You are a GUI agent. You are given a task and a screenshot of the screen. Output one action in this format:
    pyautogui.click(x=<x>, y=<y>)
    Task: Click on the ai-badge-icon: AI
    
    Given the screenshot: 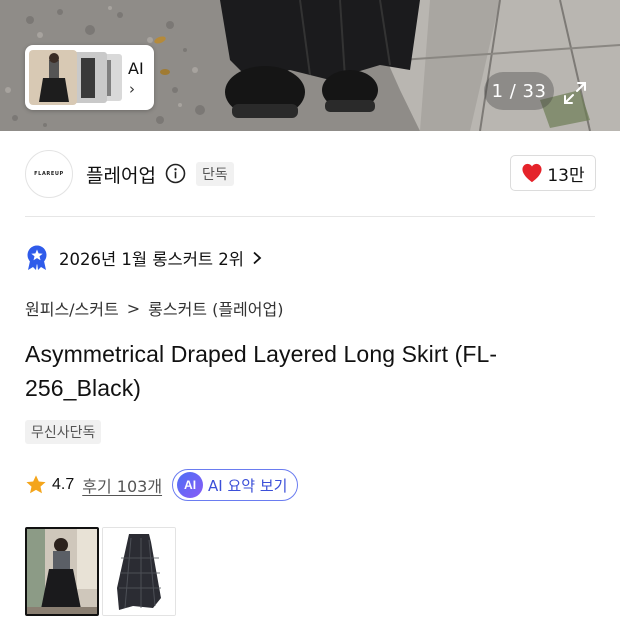 What is the action you would take?
    pyautogui.click(x=190, y=485)
    